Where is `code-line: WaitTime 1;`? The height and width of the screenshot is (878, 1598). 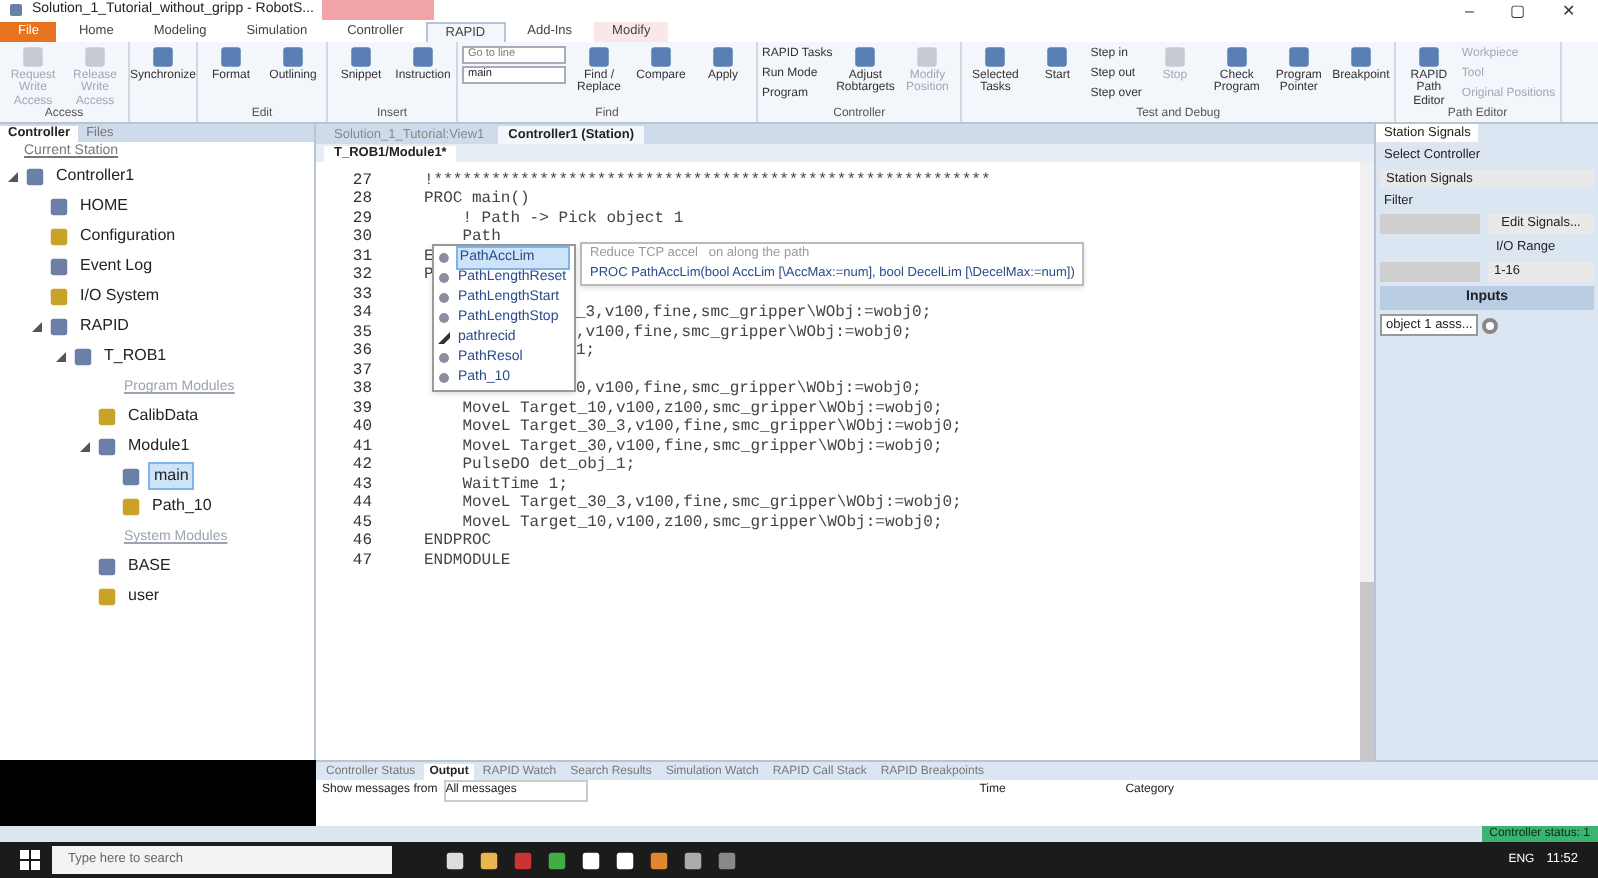
code-line: WaitTime 1; is located at coordinates (514, 484).